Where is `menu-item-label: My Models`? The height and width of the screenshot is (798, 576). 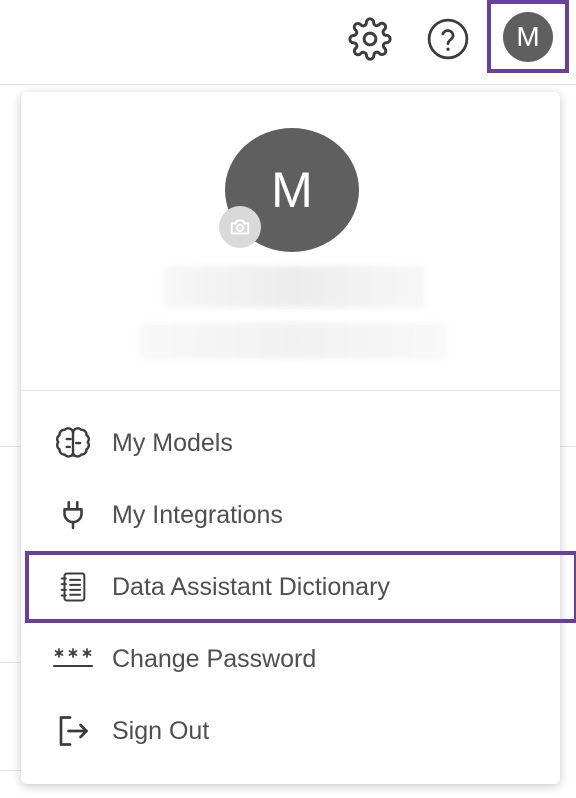
menu-item-label: My Models is located at coordinates (172, 442).